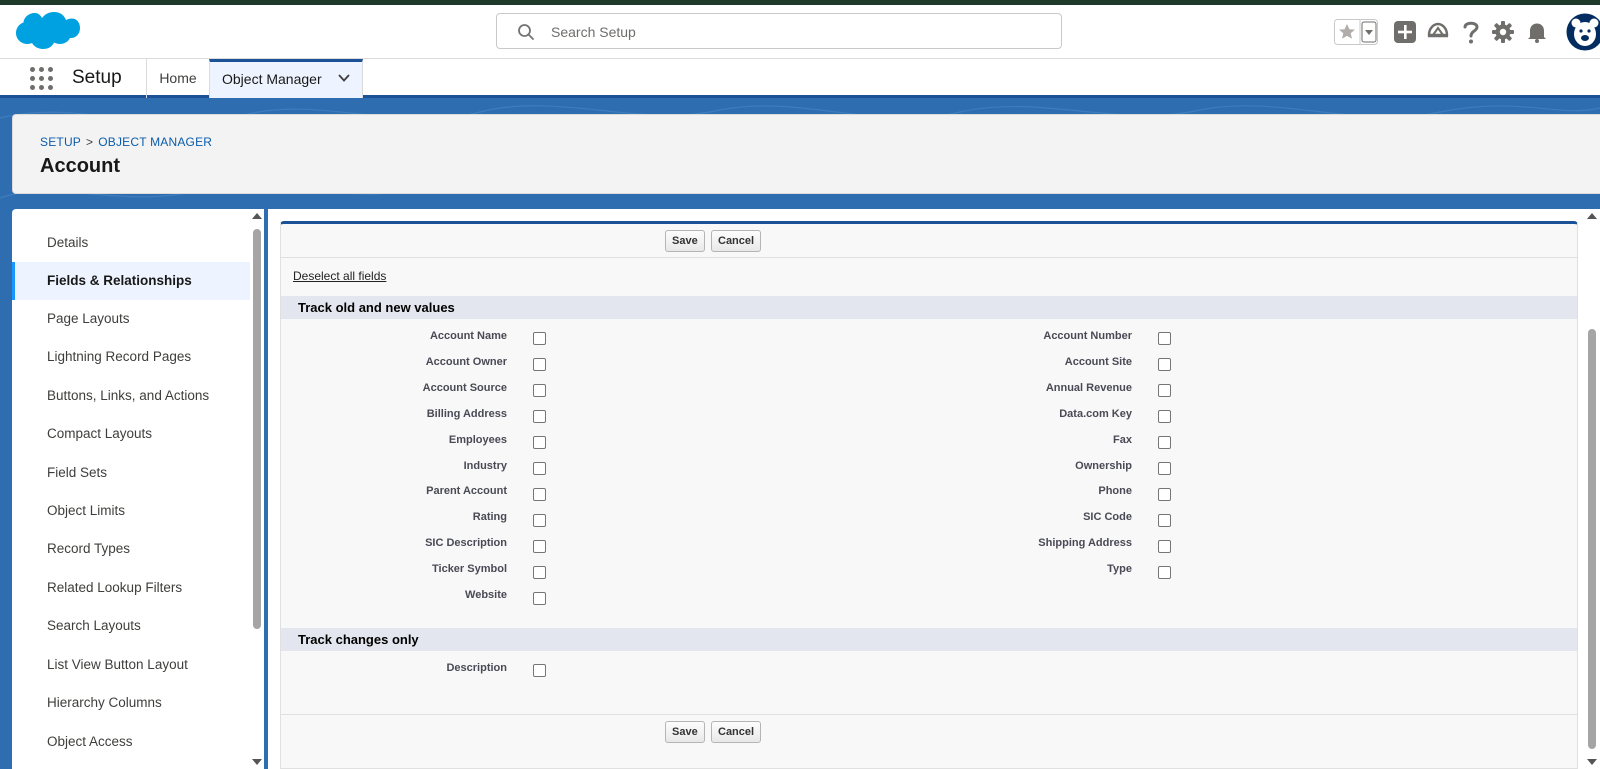 The image size is (1600, 769). I want to click on breadcrumb: SETUP > OBJECT MANAGER, so click(126, 142).